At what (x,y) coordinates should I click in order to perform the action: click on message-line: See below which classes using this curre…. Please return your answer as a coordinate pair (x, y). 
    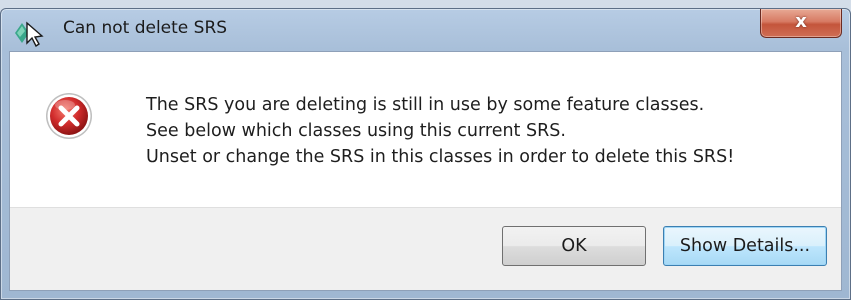
    Looking at the image, I should click on (356, 131).